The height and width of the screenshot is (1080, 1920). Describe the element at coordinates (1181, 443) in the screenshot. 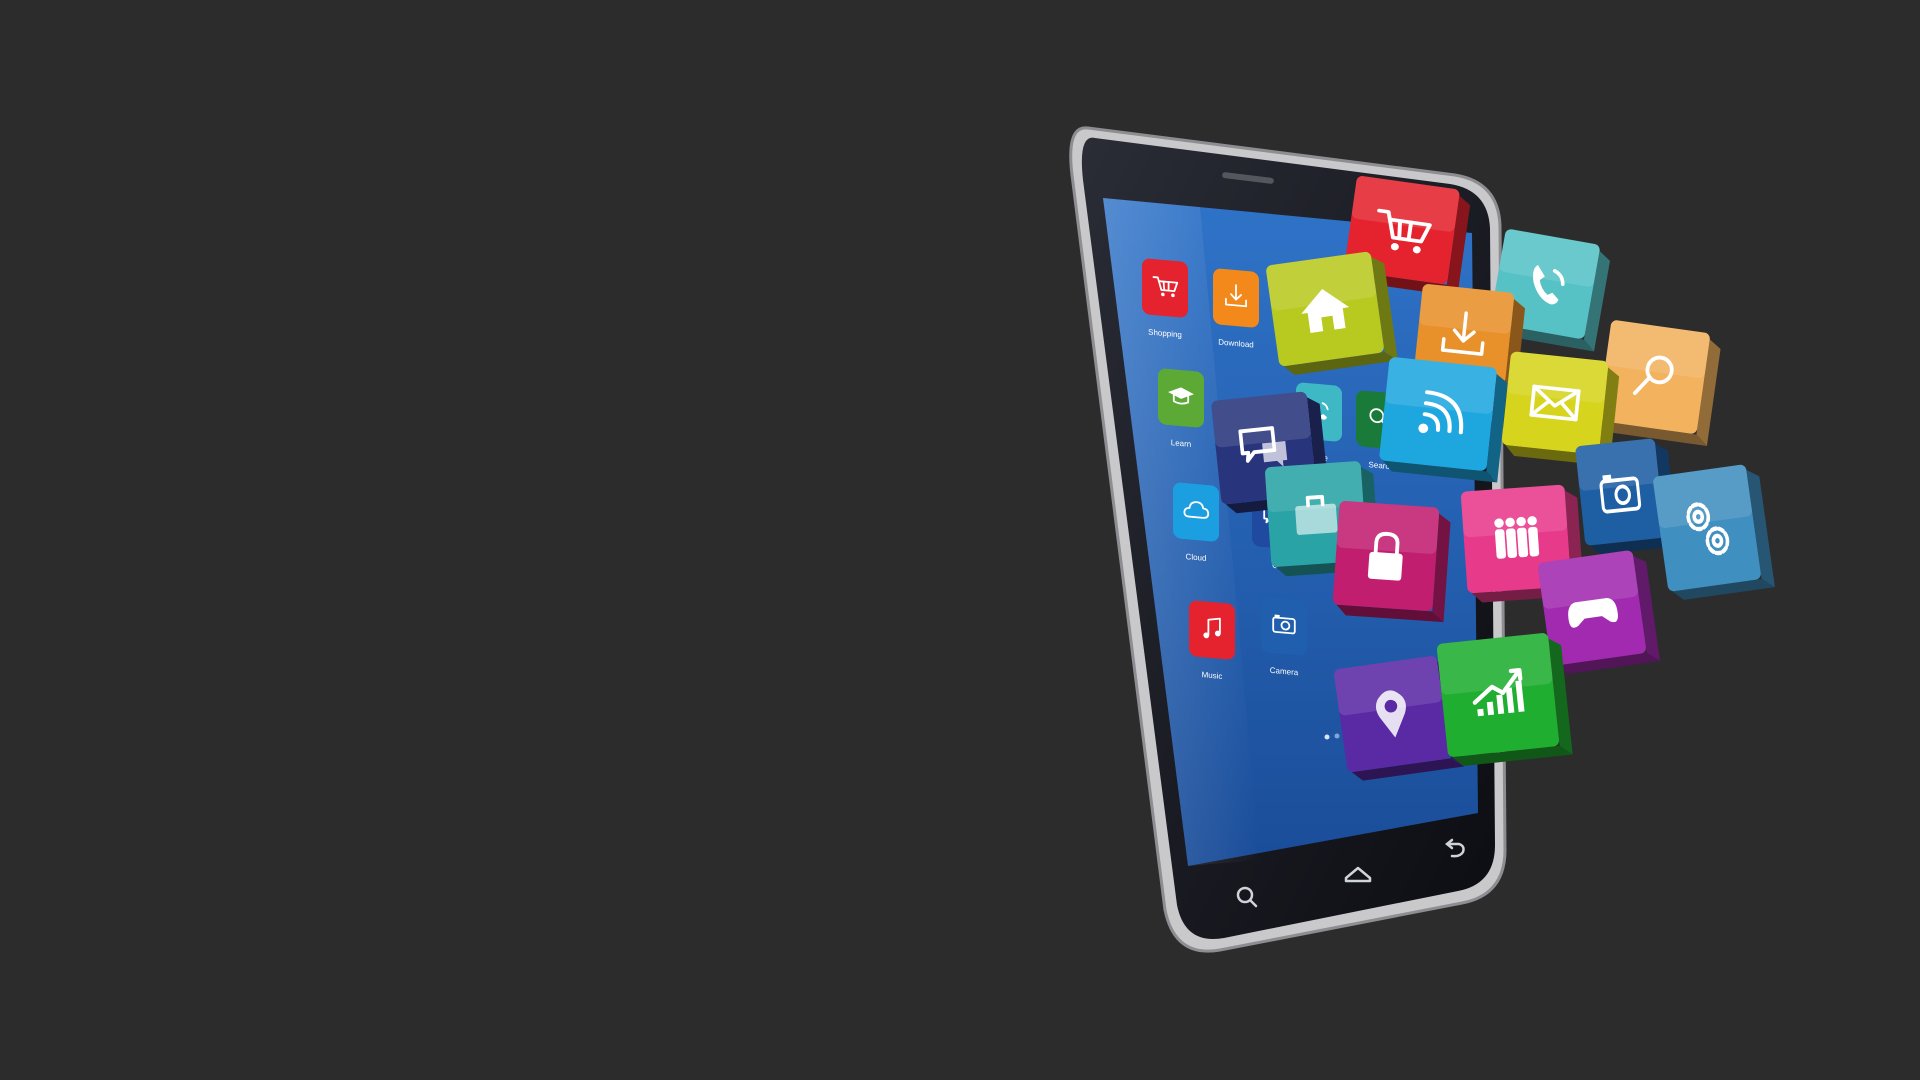

I see `app-label: Learn` at that location.